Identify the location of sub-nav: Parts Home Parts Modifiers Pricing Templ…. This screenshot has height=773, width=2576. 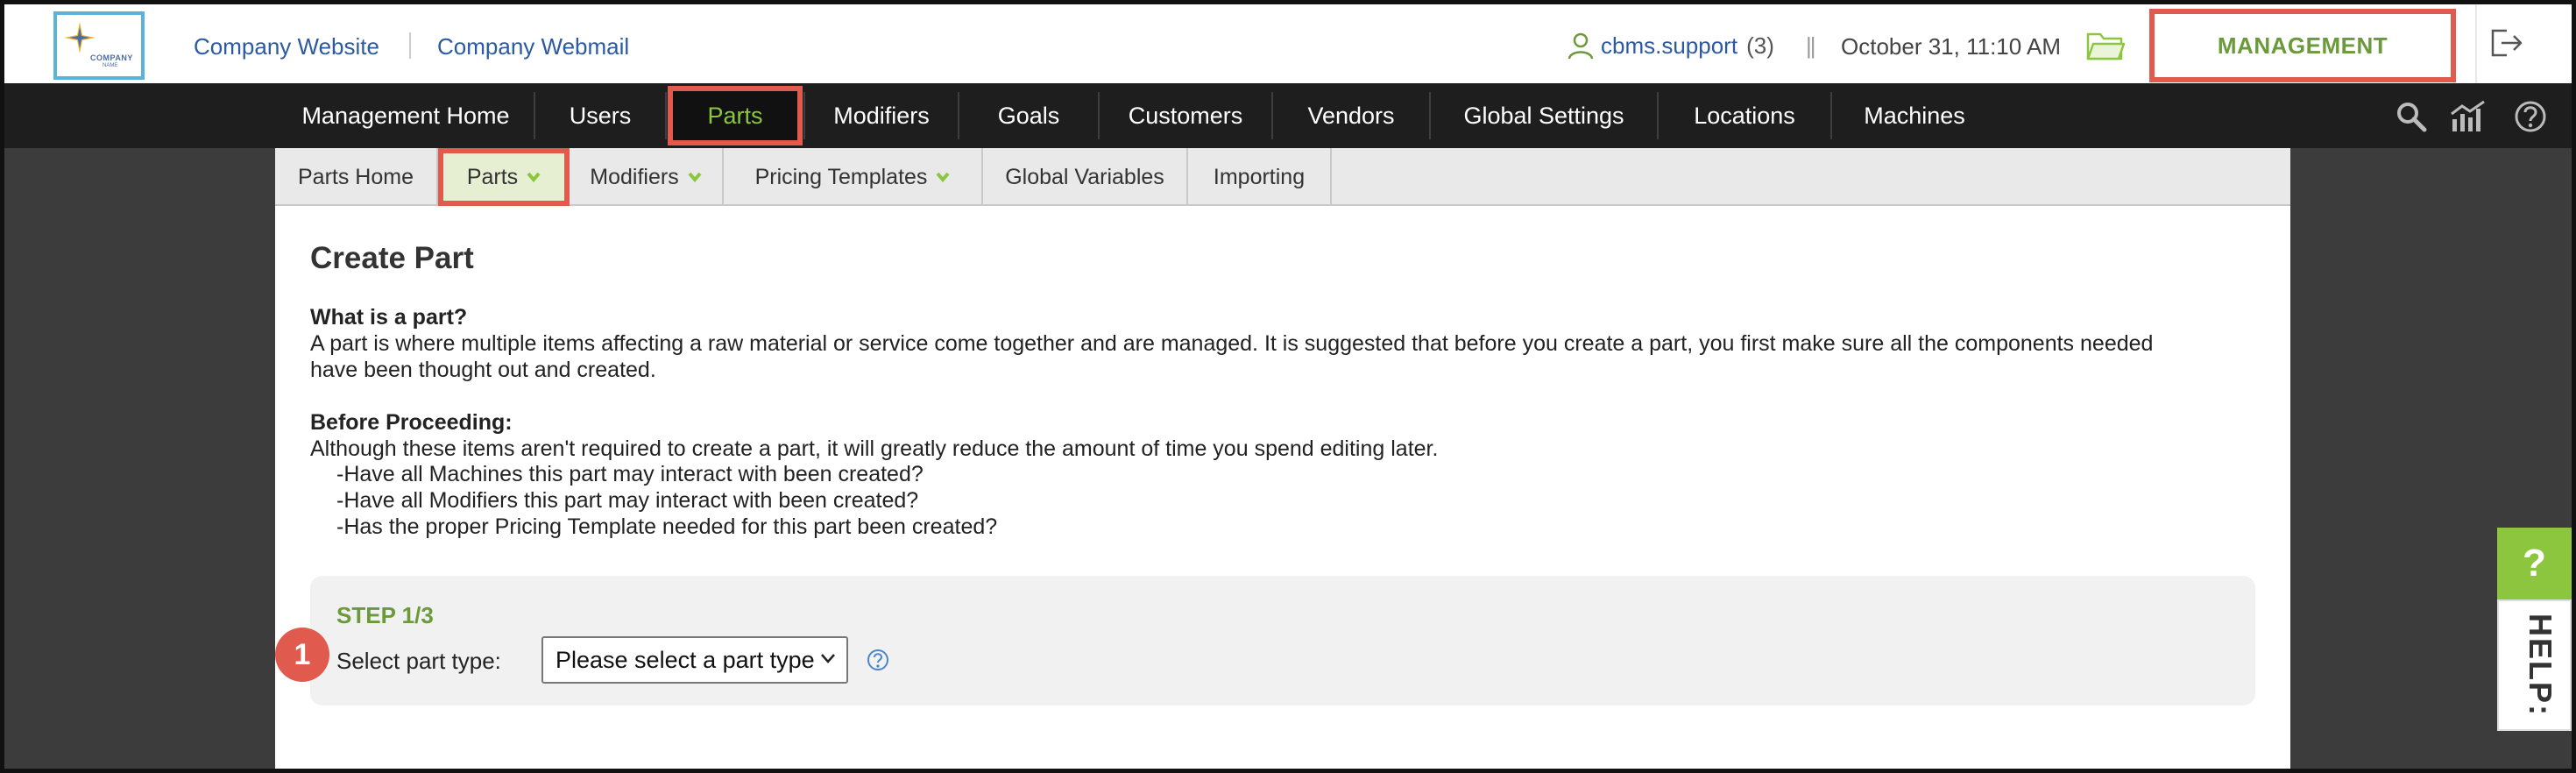
(1282, 177).